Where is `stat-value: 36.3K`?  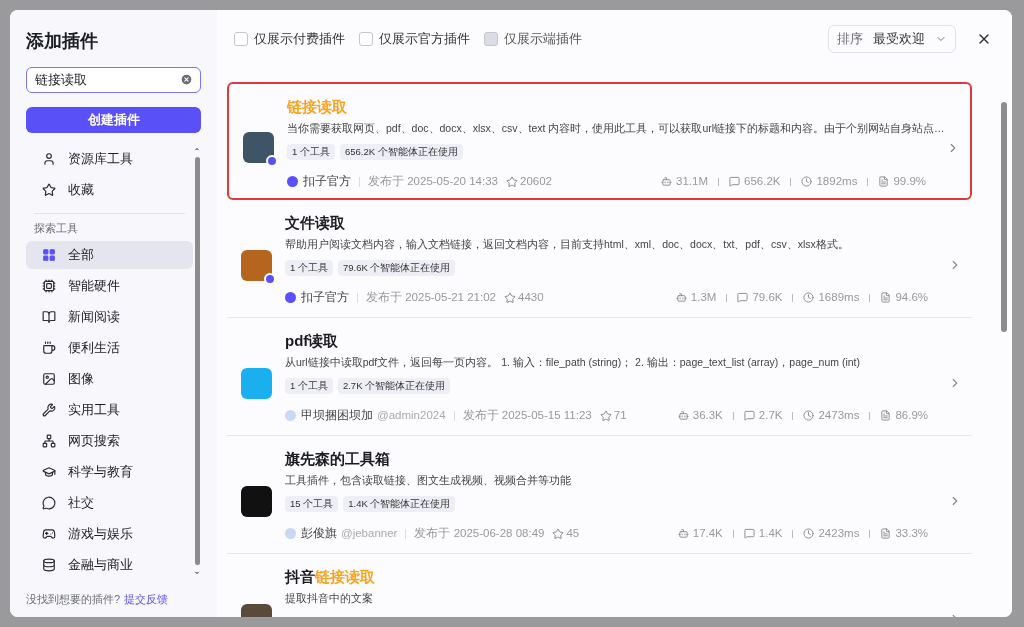
stat-value: 36.3K is located at coordinates (707, 416).